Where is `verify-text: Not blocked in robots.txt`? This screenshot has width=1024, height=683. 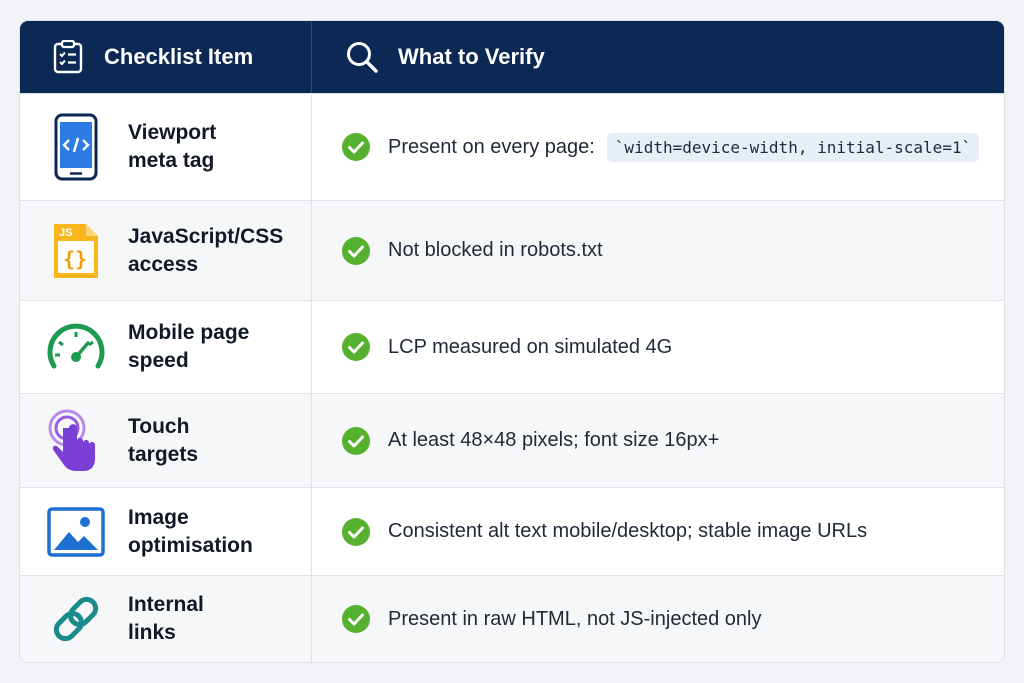
verify-text: Not blocked in robots.txt is located at coordinates (495, 250).